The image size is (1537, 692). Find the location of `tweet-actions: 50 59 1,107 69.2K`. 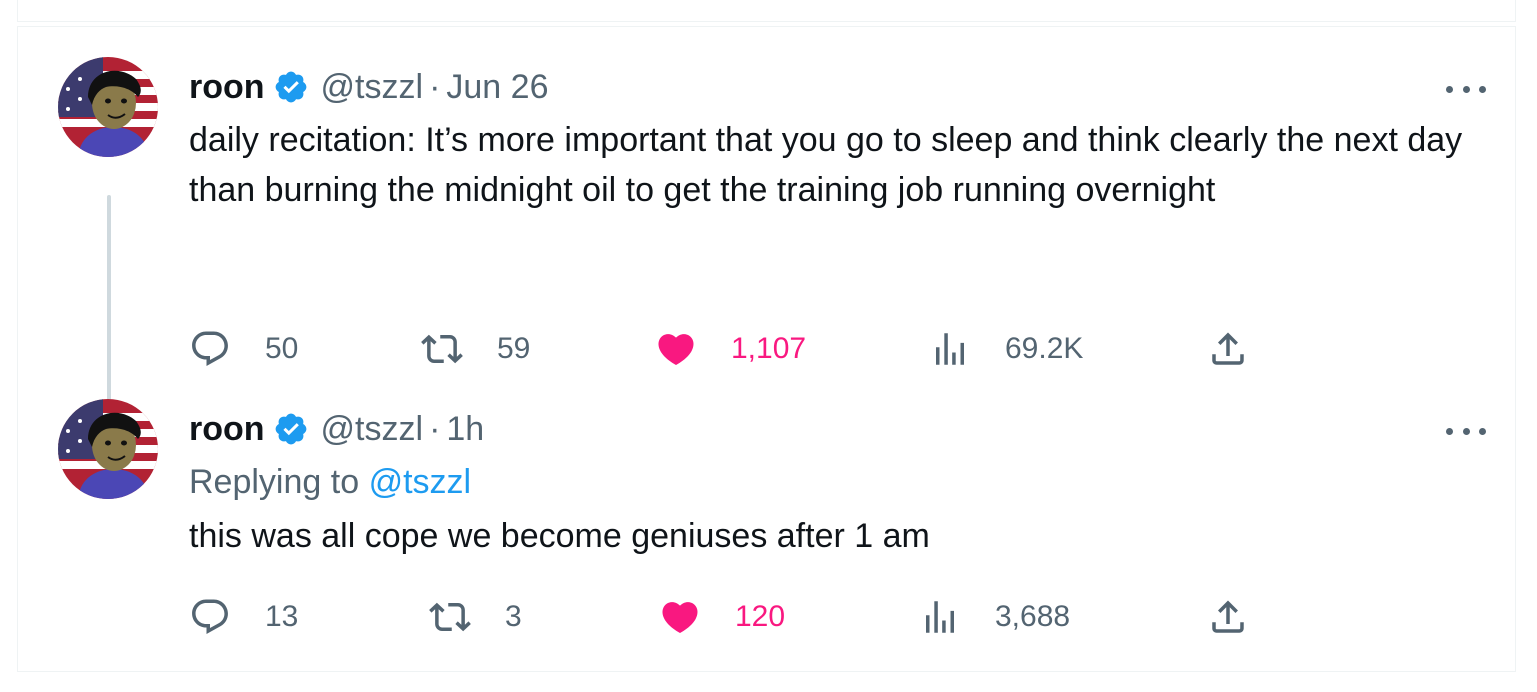

tweet-actions: 50 59 1,107 69.2K is located at coordinates (739, 349).